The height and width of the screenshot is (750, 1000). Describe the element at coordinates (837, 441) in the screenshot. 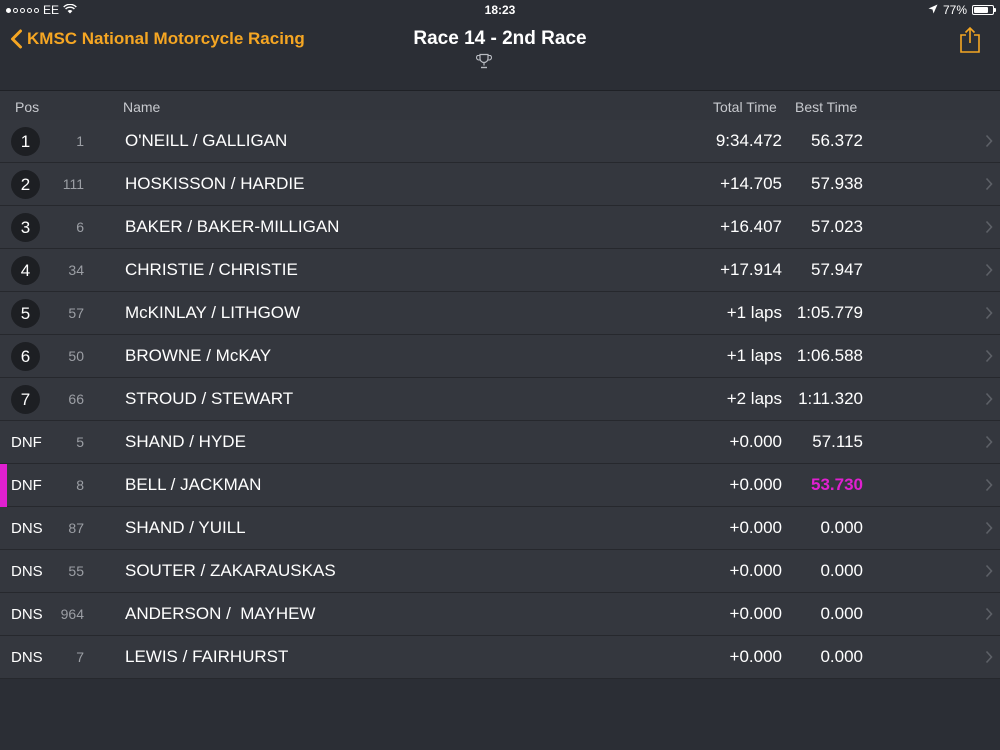

I see `best-time: 57.115` at that location.